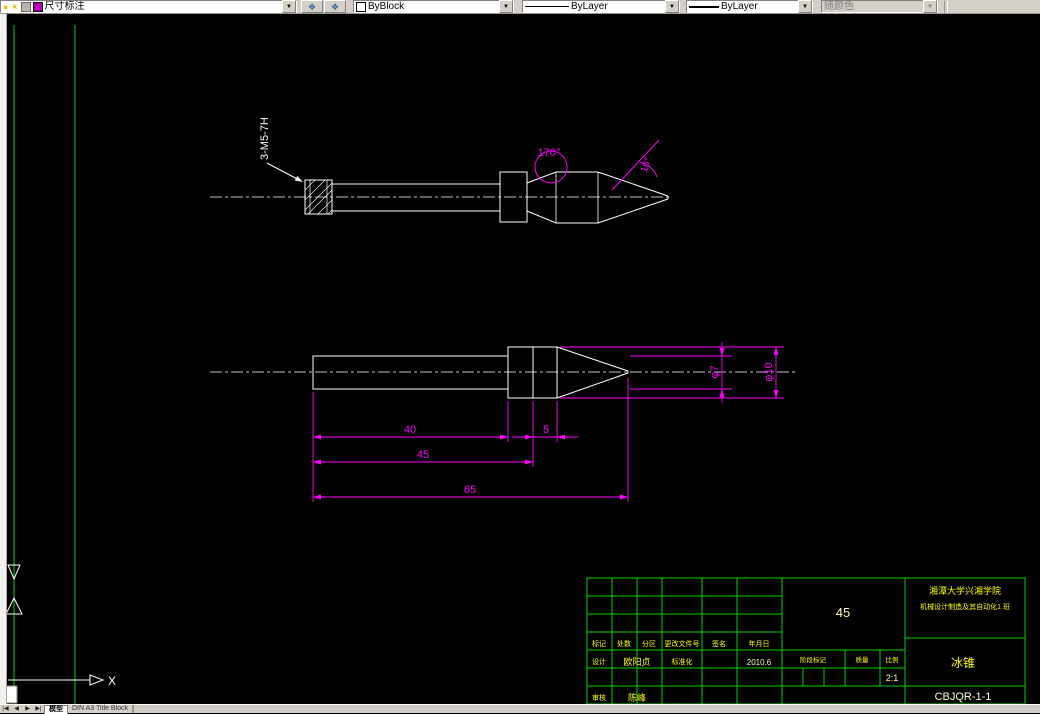 This screenshot has height=714, width=1040. What do you see at coordinates (112, 681) in the screenshot?
I see `ucs-x-label: X` at bounding box center [112, 681].